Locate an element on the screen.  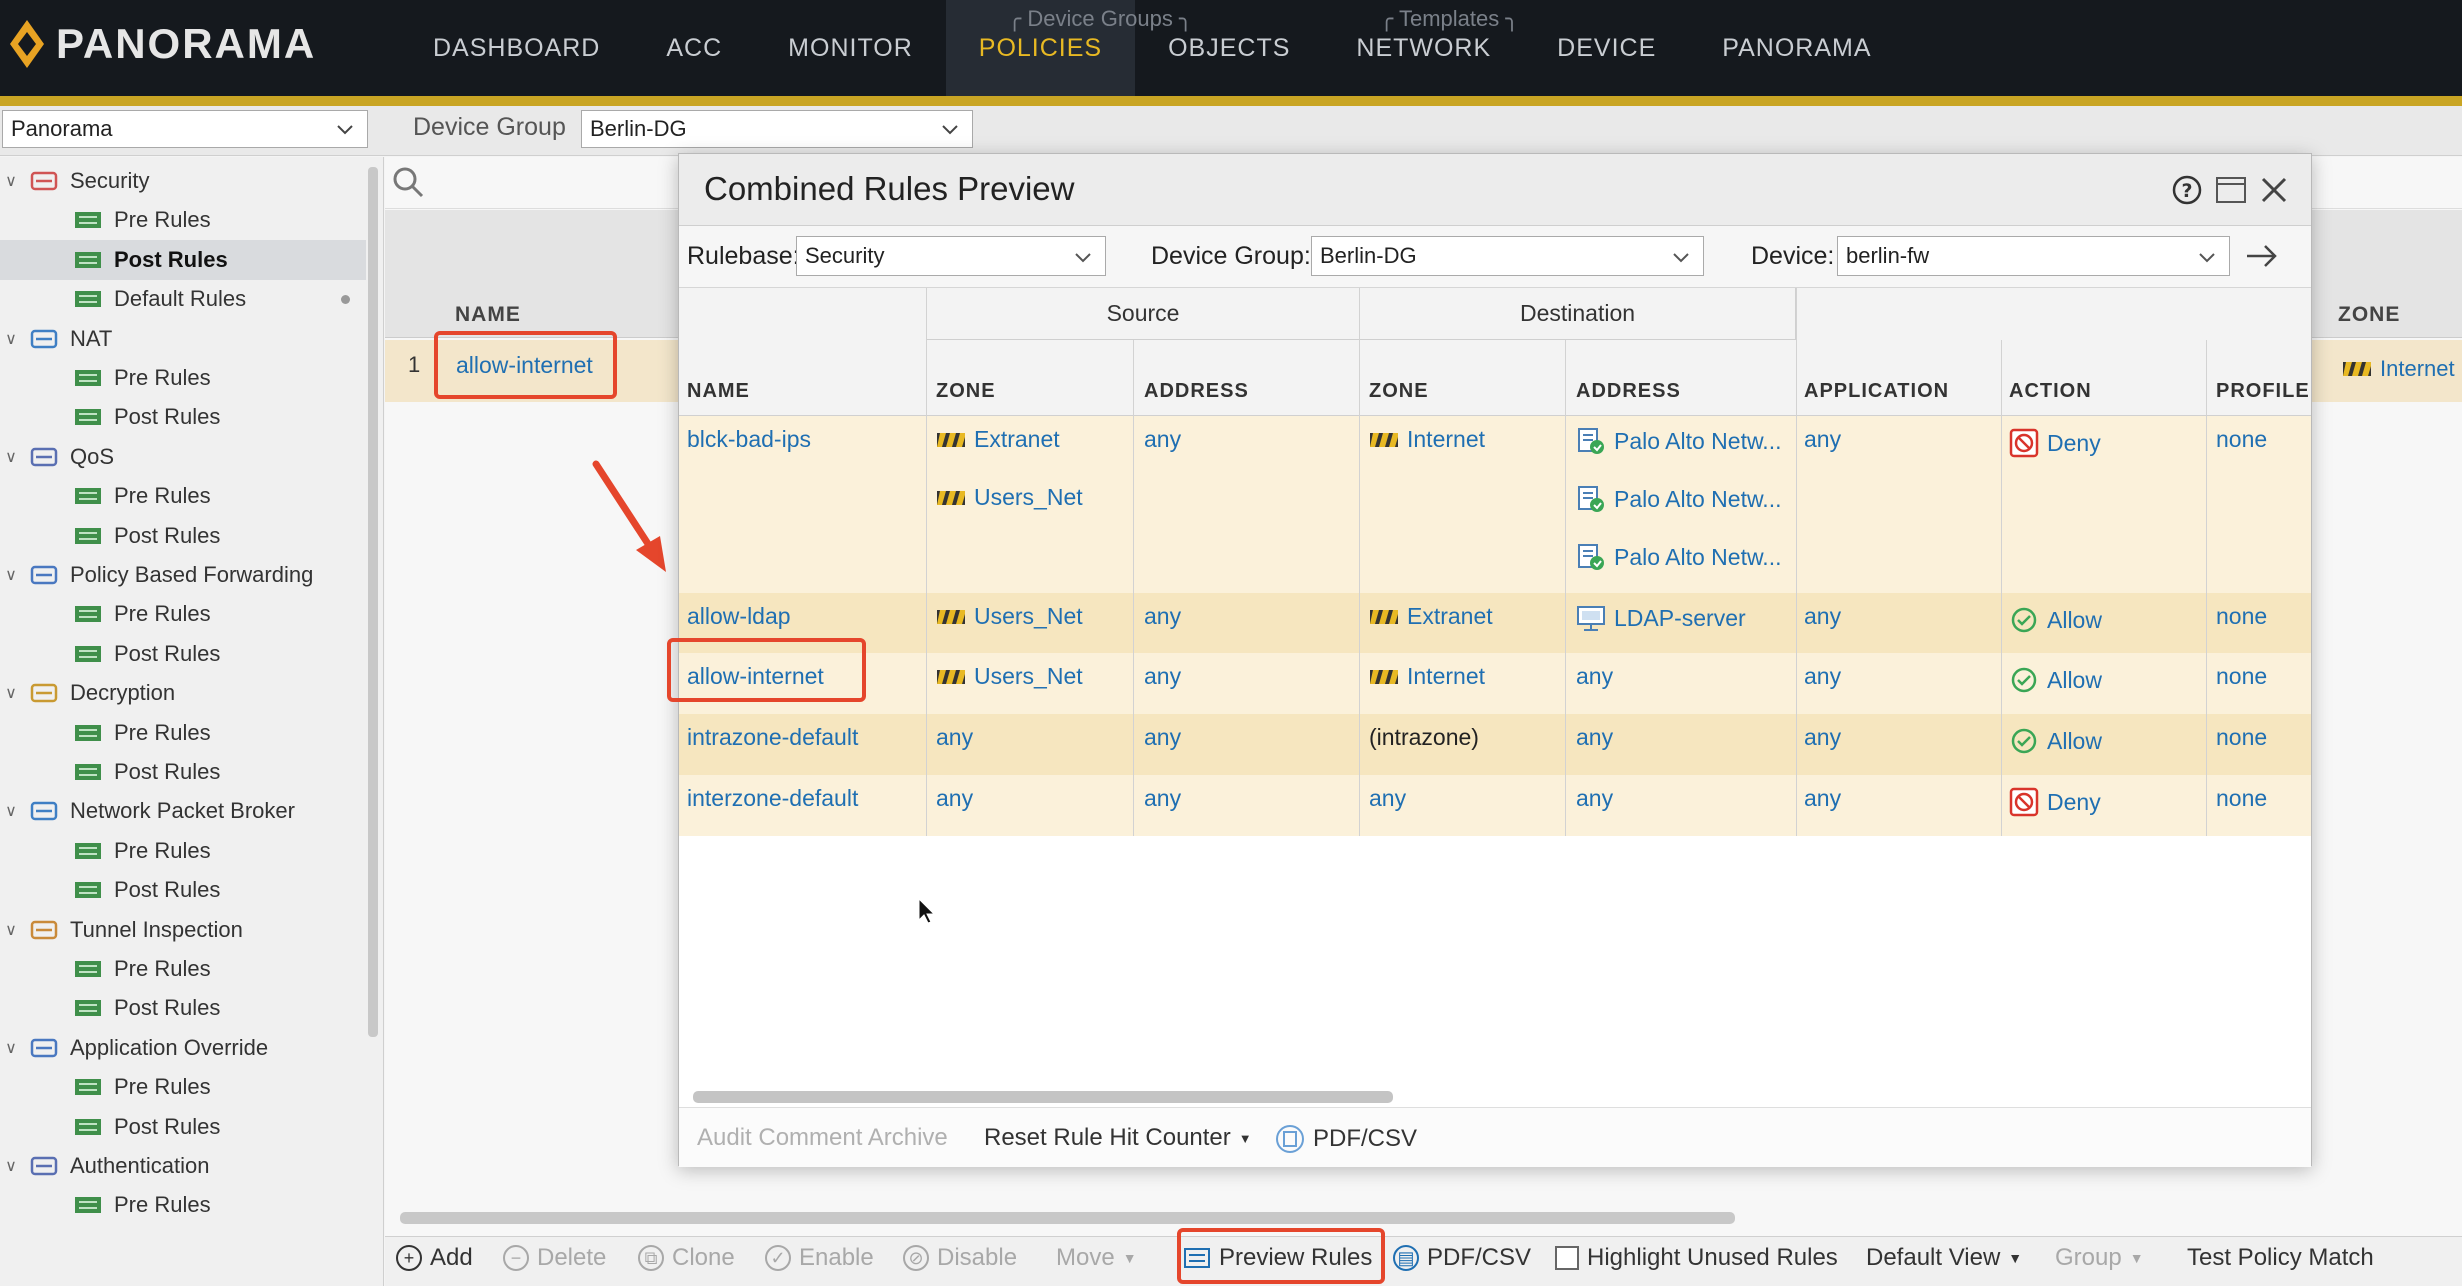
arrow-right-icon is located at coordinates (2262, 256).